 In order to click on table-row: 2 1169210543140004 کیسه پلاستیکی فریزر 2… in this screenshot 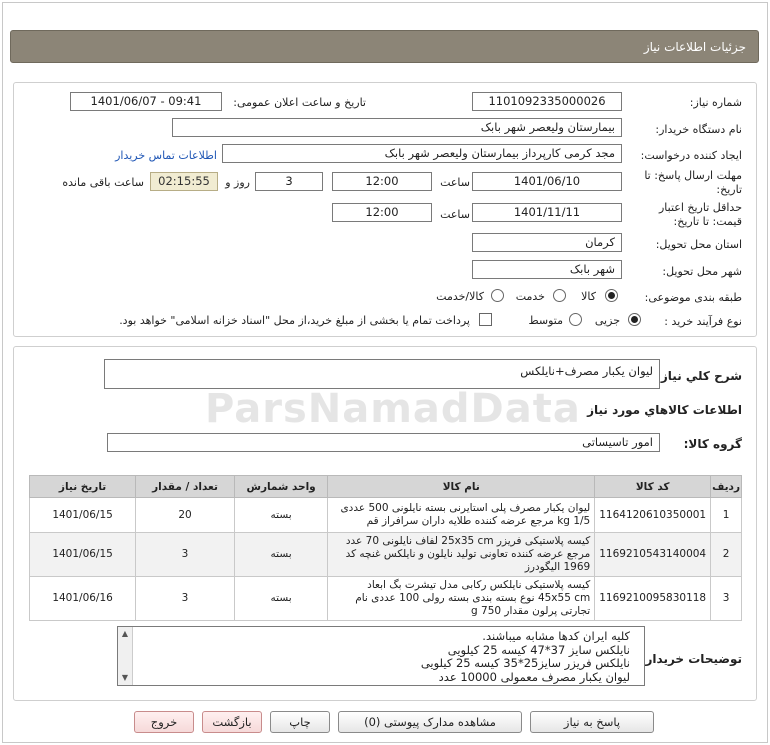, I will do `click(385, 554)`.